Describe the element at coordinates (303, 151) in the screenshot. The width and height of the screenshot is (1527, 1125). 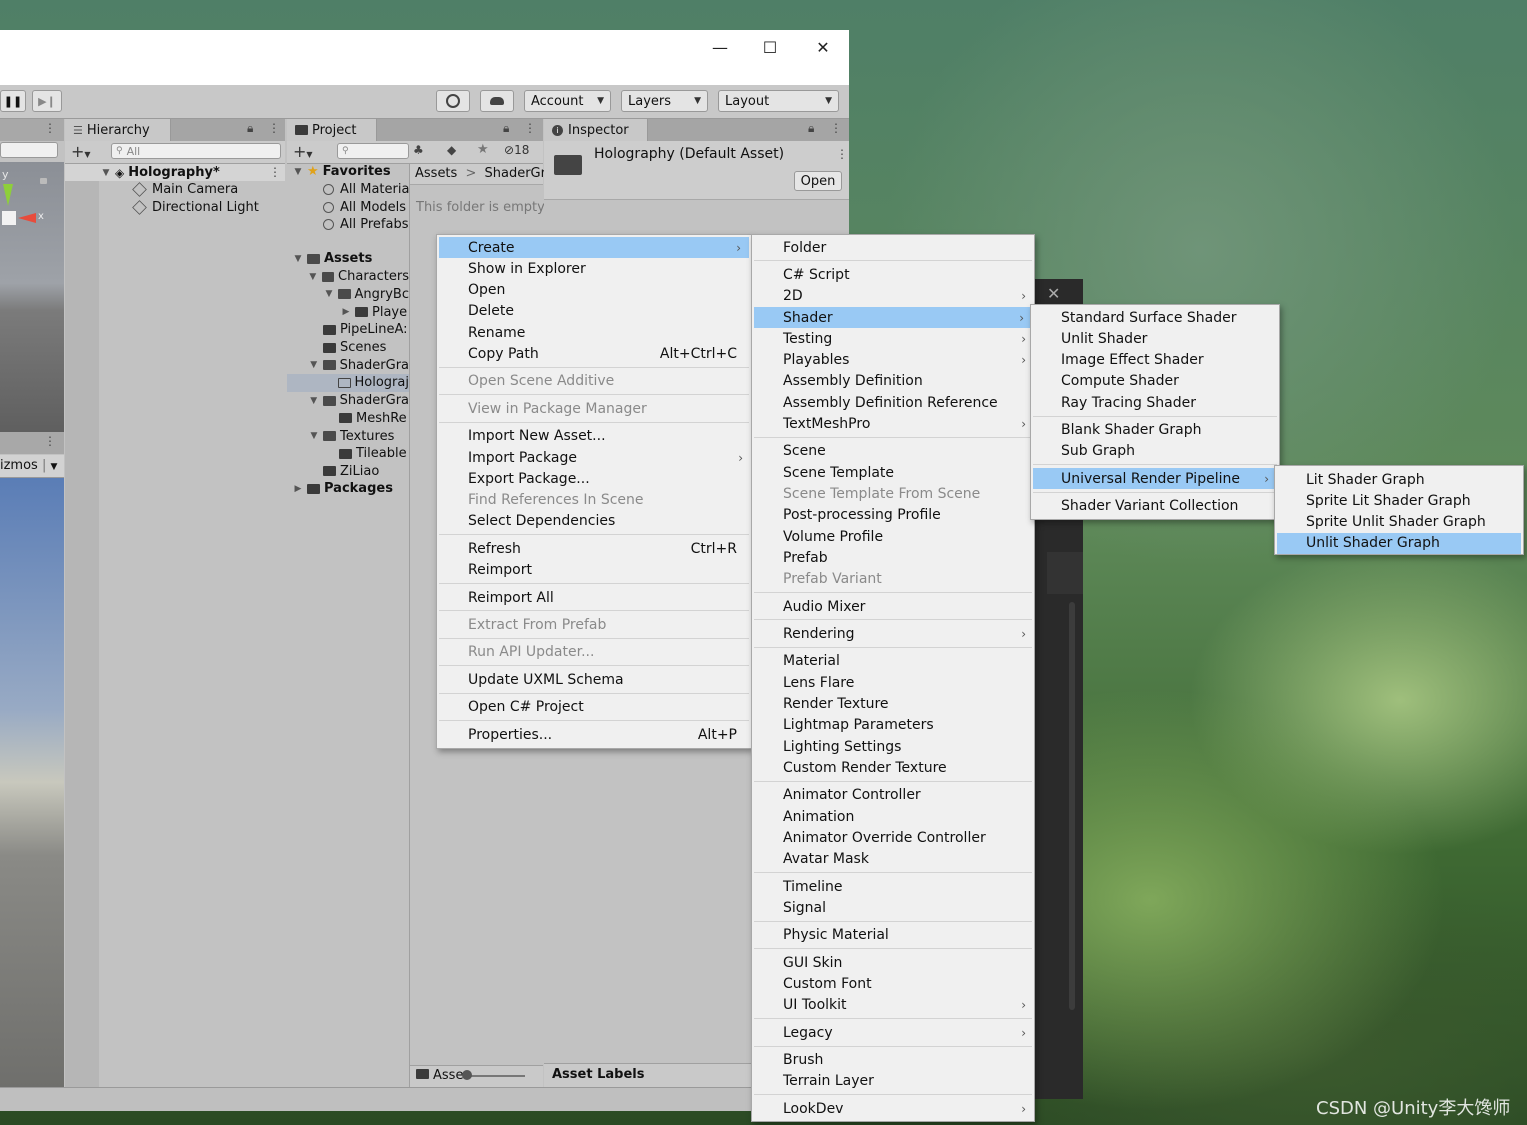
I see `create-button: +▼` at that location.